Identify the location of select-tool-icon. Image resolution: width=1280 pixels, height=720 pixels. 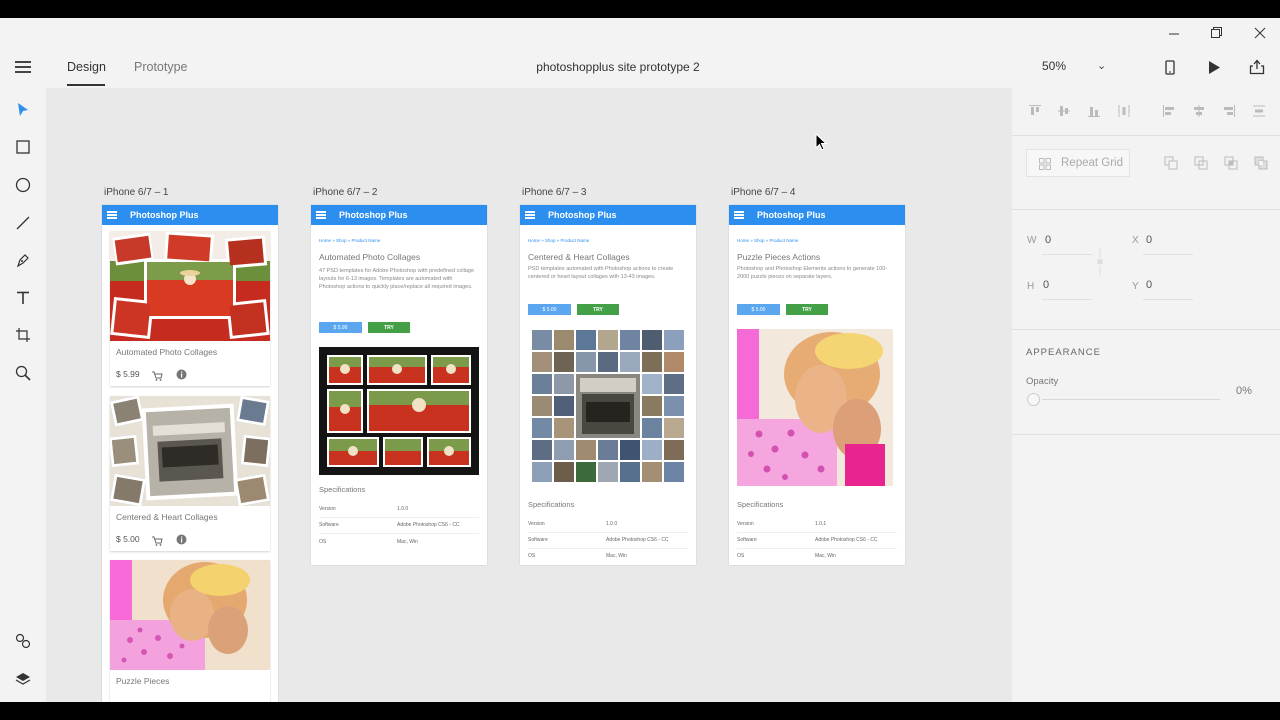
(23, 110).